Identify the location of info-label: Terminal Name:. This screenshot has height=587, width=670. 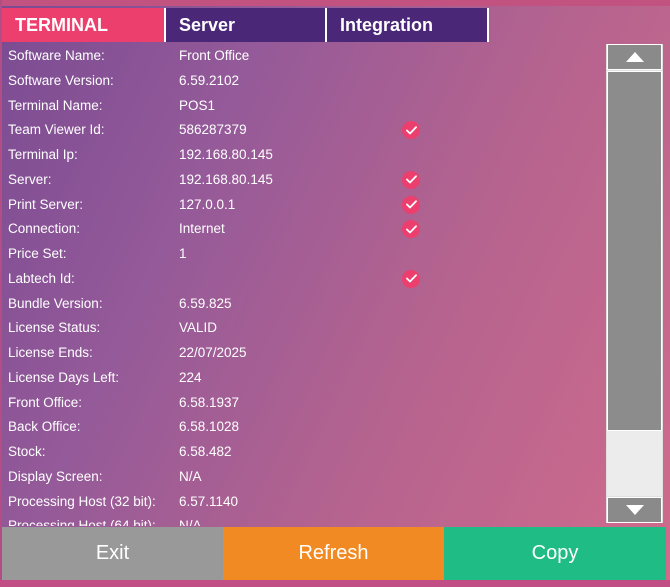
(55, 105).